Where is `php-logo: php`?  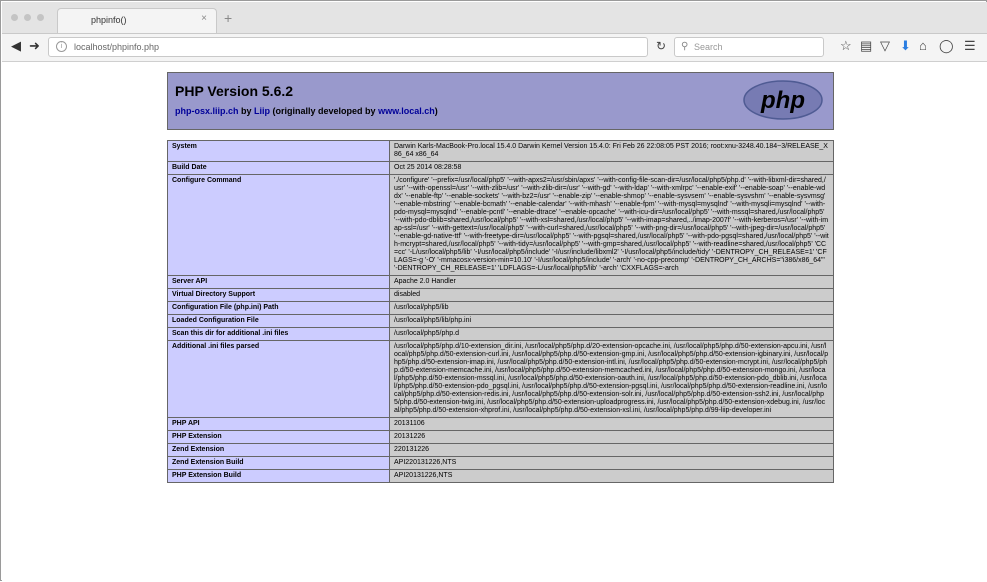
php-logo: php is located at coordinates (783, 100).